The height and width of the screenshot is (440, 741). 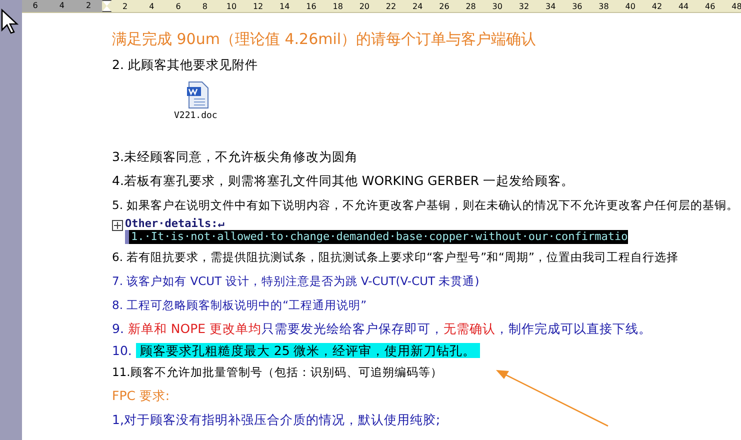 I want to click on paragraph: 6. 若有阻抗要求，需提供阻抗测试条，阻抗测试条上要求印“客户型号”和“周期”，位置由我司工程自行选择, so click(x=396, y=257).